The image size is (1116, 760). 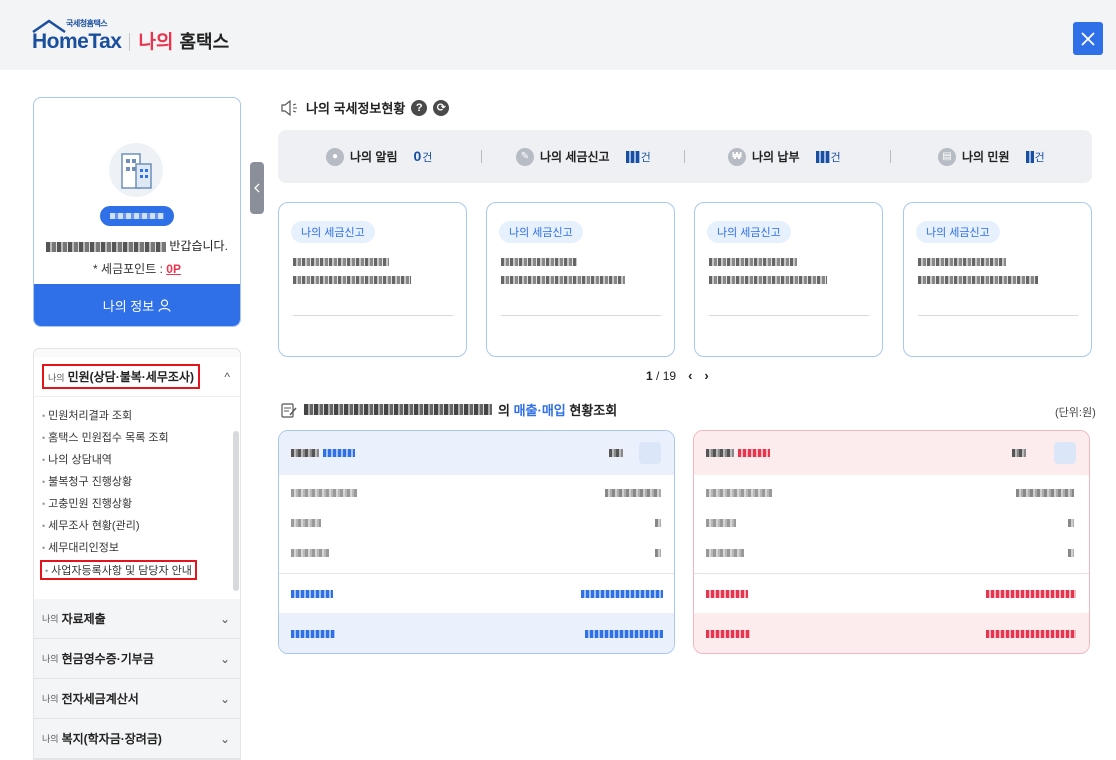 What do you see at coordinates (130, 42) in the screenshot?
I see `logo-divider` at bounding box center [130, 42].